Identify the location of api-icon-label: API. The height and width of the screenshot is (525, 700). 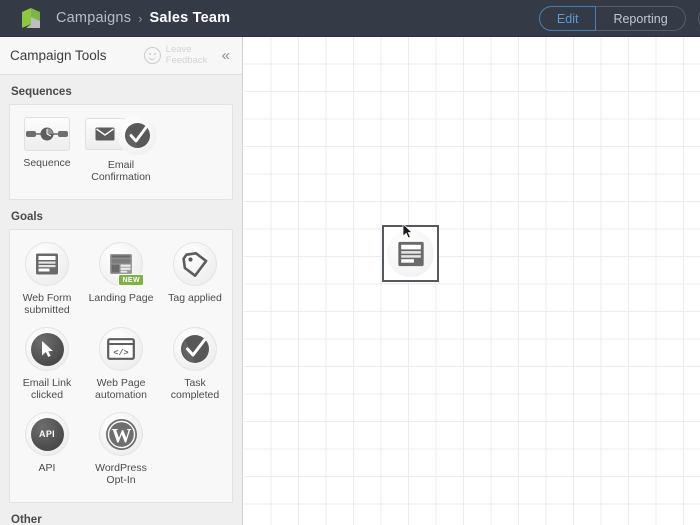
(47, 434).